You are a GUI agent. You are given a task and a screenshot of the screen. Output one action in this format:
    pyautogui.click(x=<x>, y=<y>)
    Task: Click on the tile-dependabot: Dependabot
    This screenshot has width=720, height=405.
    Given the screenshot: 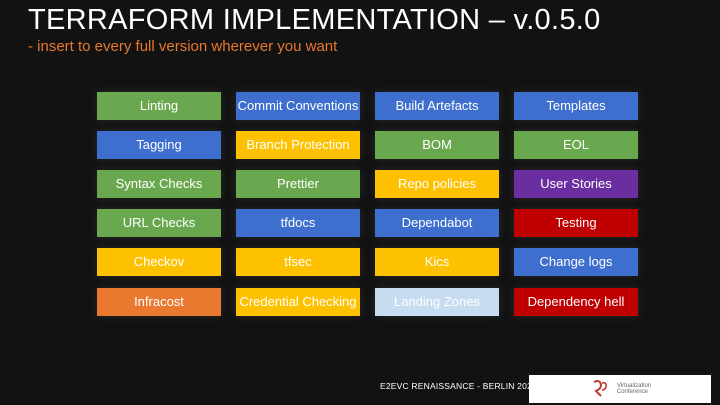 What is the action you would take?
    pyautogui.click(x=437, y=223)
    